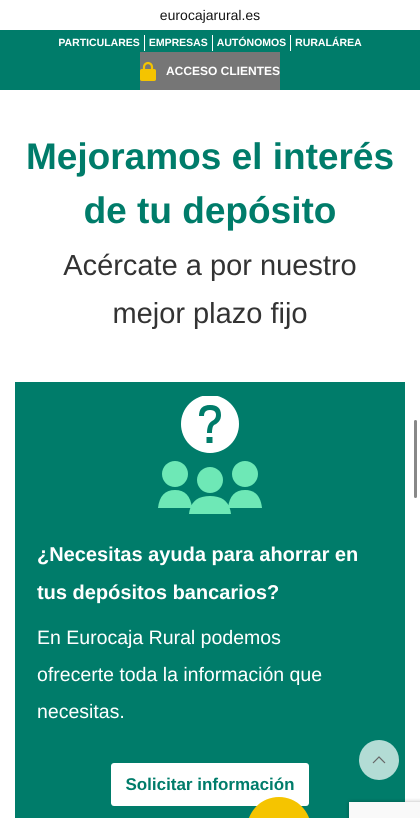 The image size is (420, 818). I want to click on nav-link: RURALÁREA, so click(328, 43).